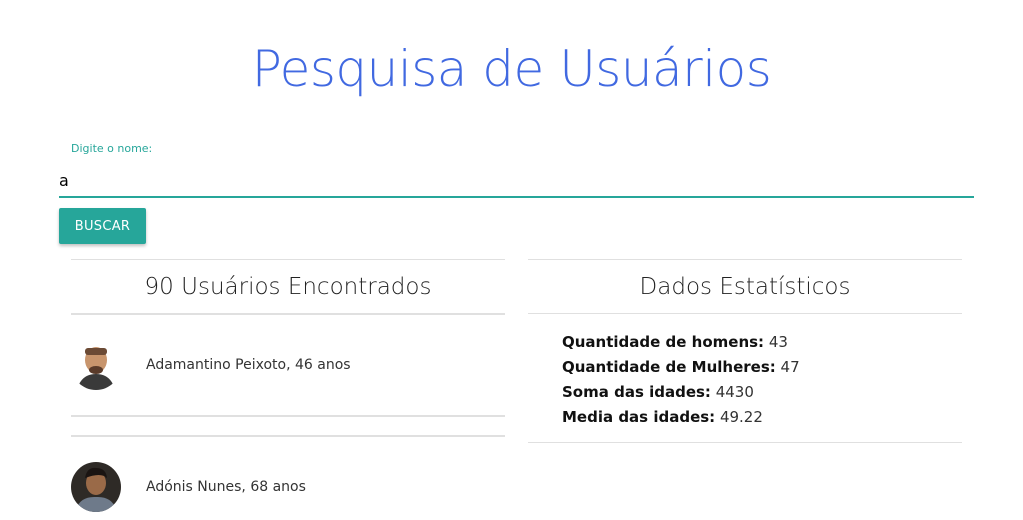 This screenshot has width=1023, height=520. I want to click on list-item: Adamantino Peixoto, 46 anos, so click(288, 365).